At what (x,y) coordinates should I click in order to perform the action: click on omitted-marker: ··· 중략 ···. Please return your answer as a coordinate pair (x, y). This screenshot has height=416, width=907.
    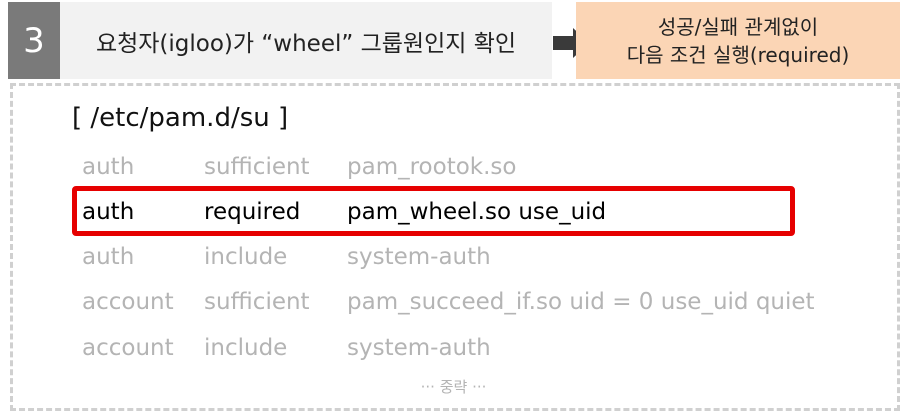
    Looking at the image, I should click on (453, 387).